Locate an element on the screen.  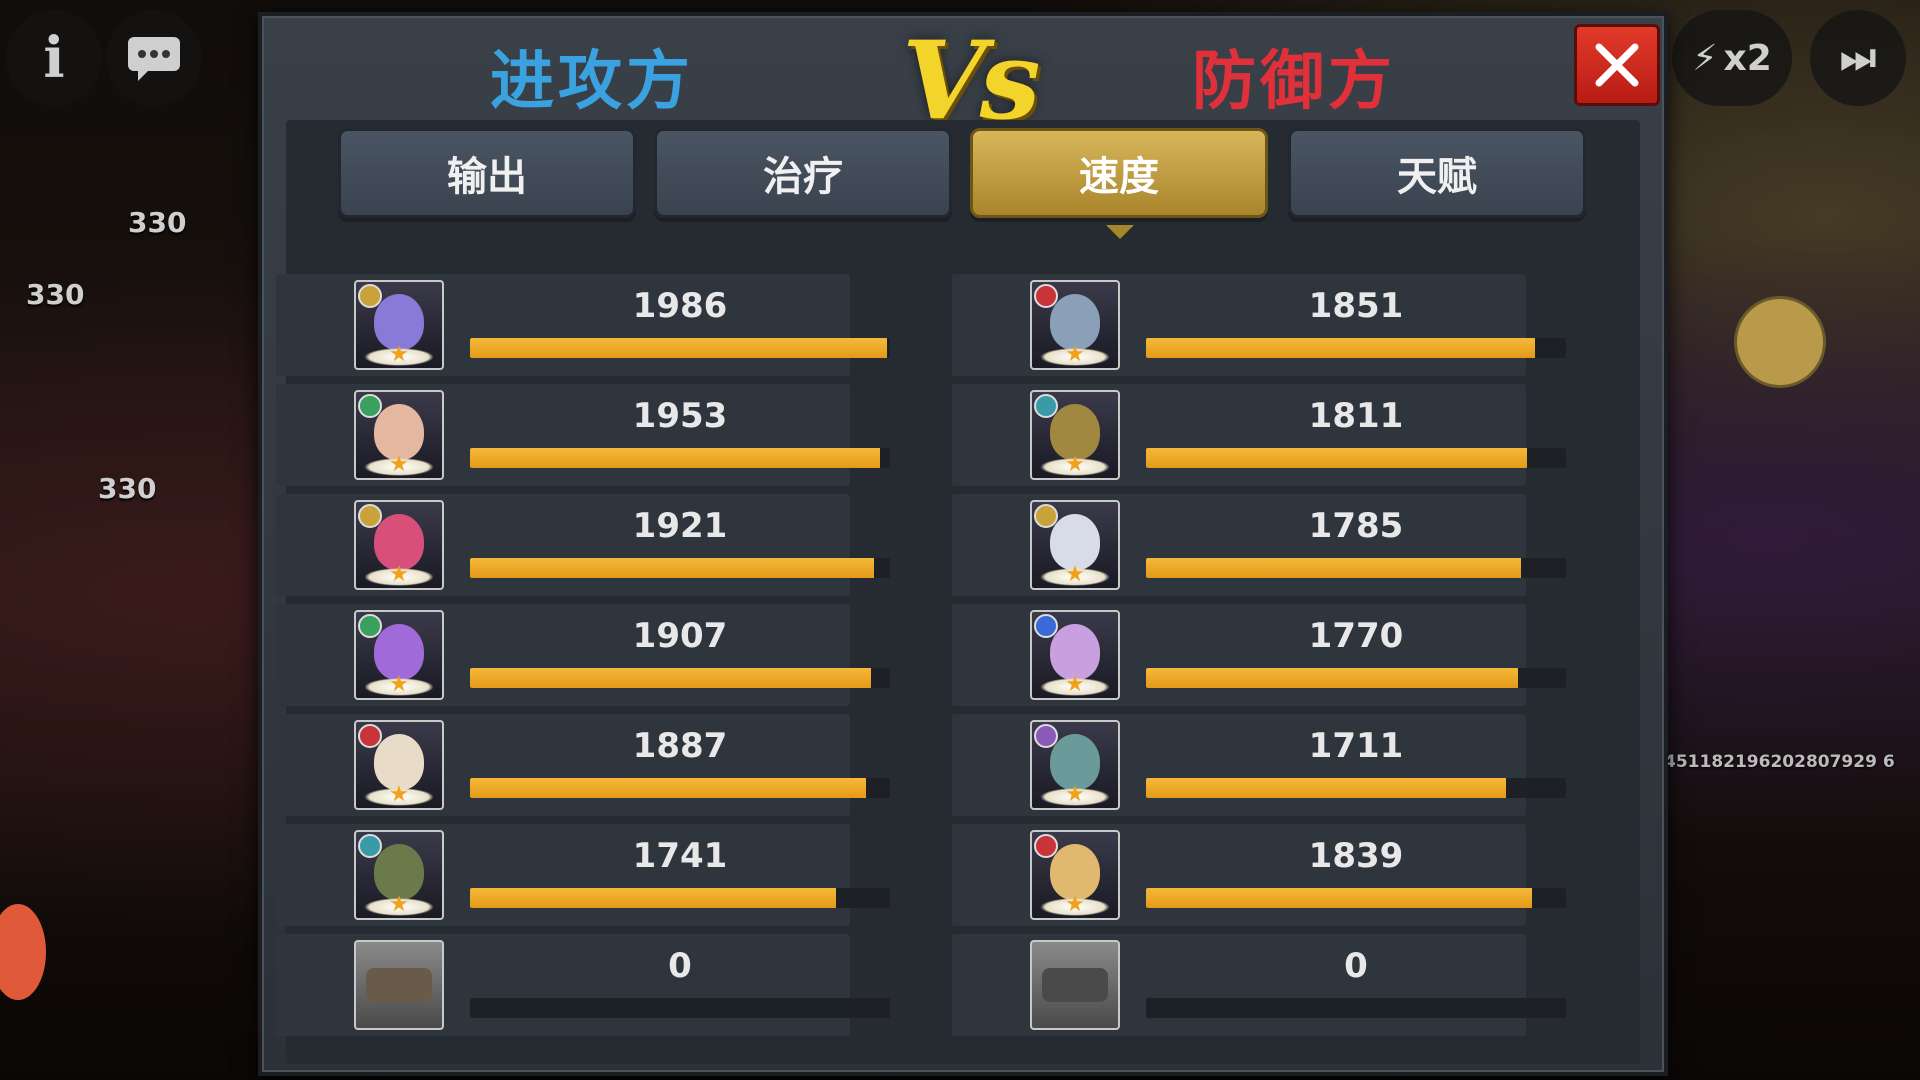
battle-seed-text: 451182196202807929 6 is located at coordinates (1779, 762).